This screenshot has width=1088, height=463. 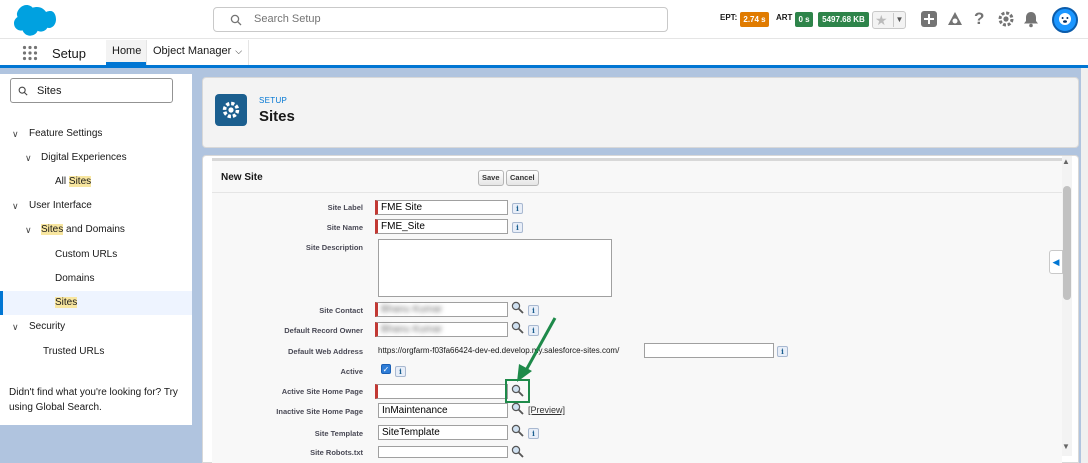 What do you see at coordinates (334, 247) in the screenshot?
I see `site-description-label: Site Description` at bounding box center [334, 247].